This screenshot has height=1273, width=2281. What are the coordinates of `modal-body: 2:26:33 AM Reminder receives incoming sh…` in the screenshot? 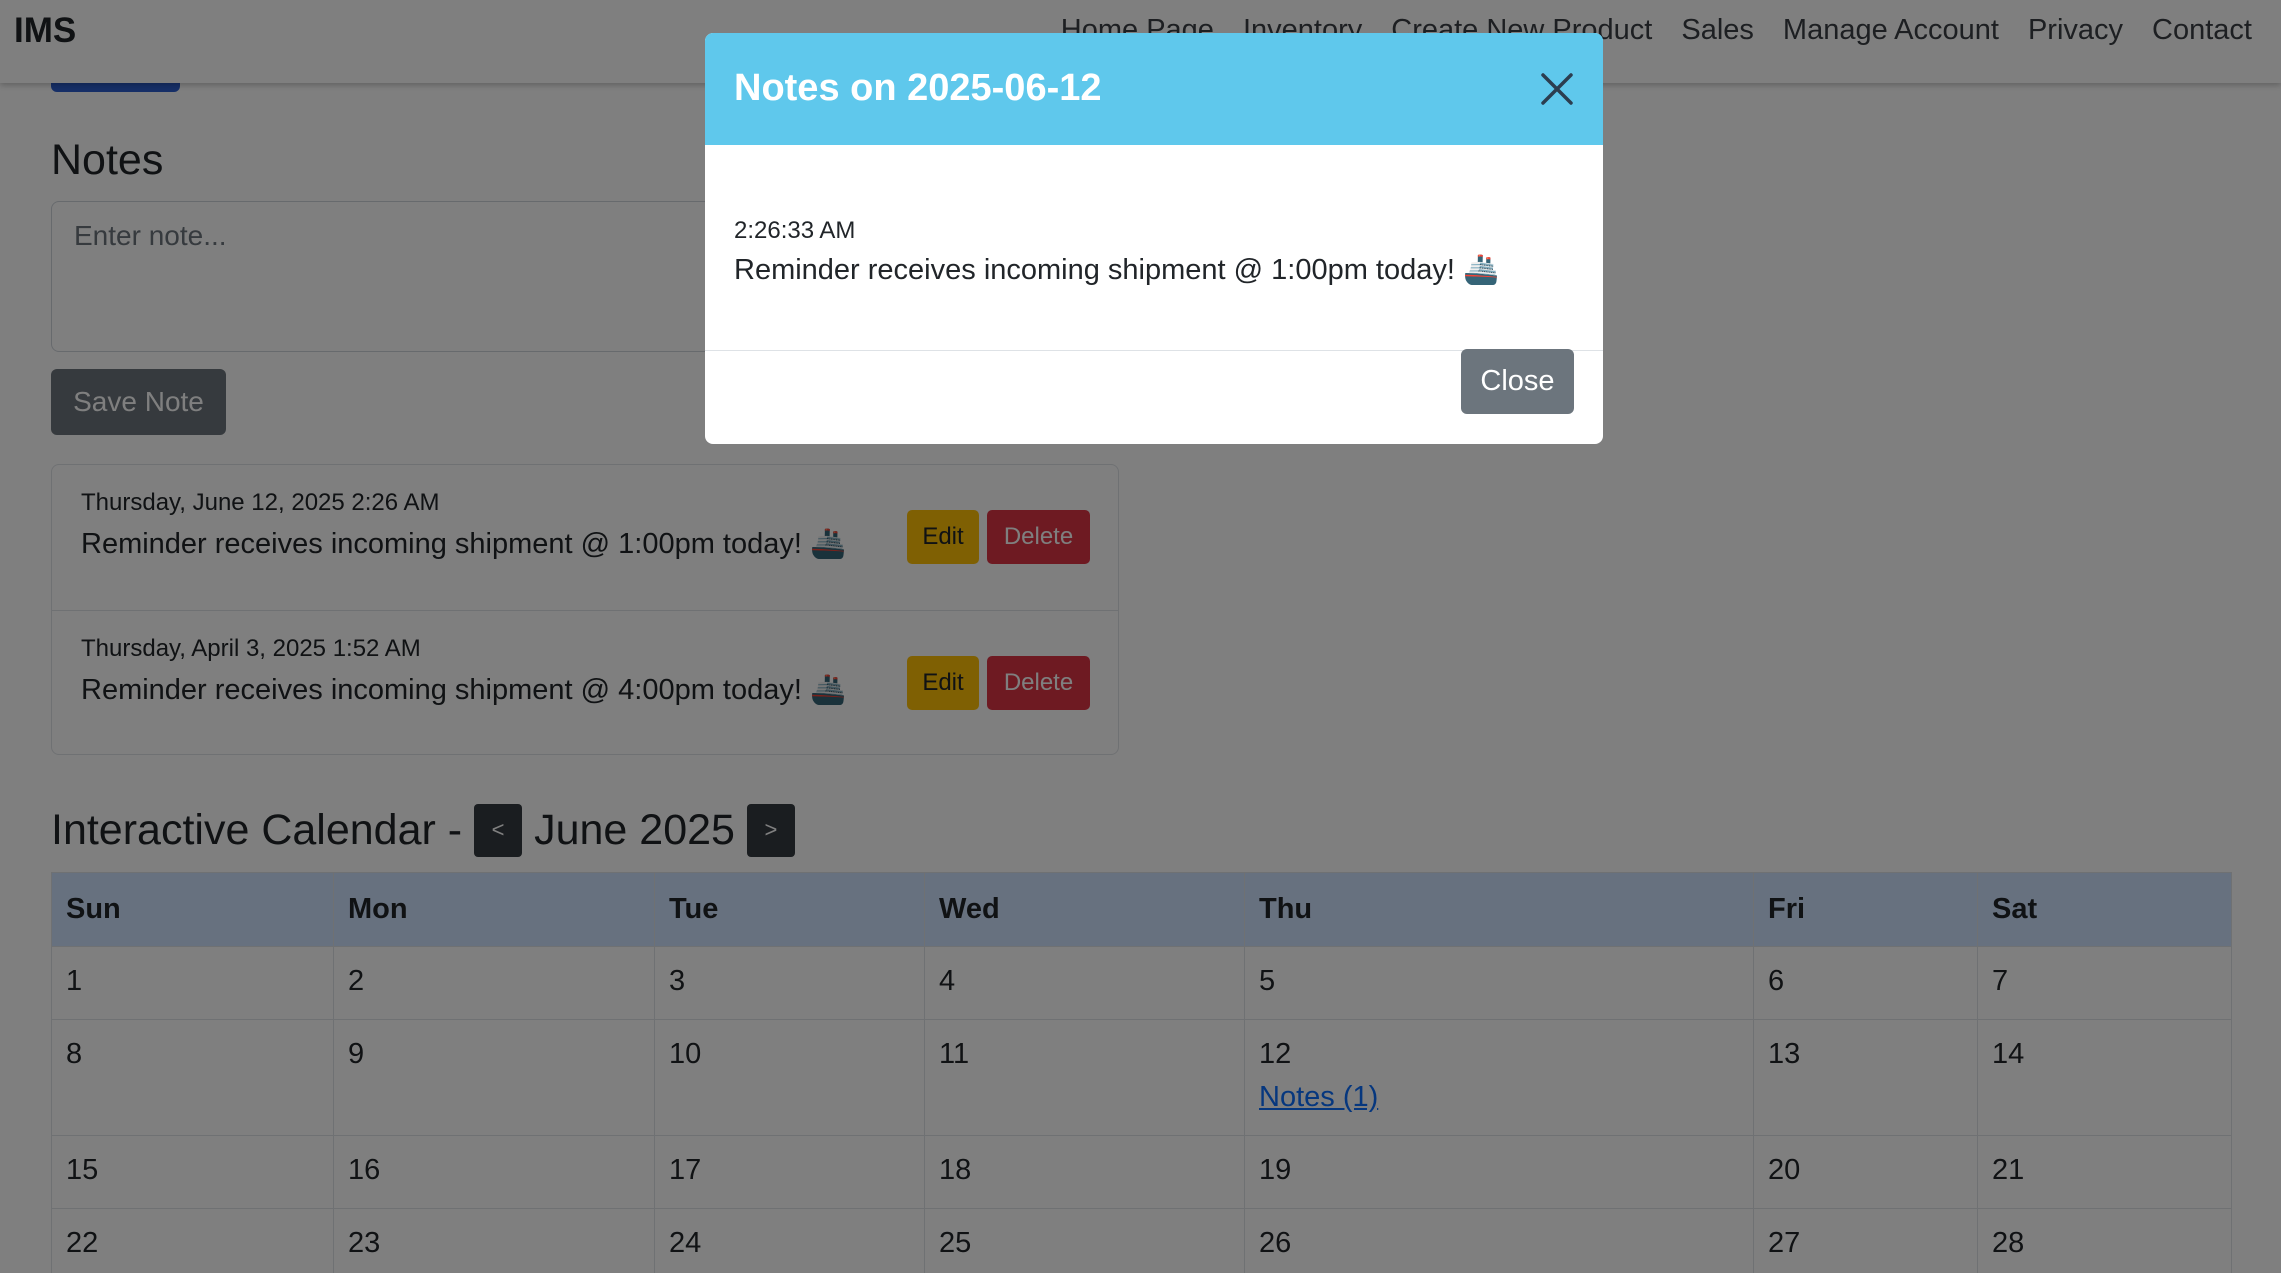 It's located at (1154, 248).